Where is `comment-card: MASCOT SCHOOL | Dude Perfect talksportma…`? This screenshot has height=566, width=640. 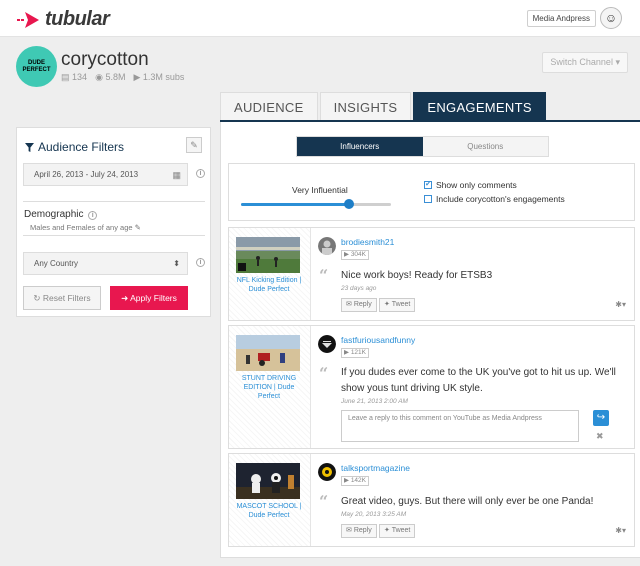 comment-card: MASCOT SCHOOL | Dude Perfect talksportma… is located at coordinates (431, 500).